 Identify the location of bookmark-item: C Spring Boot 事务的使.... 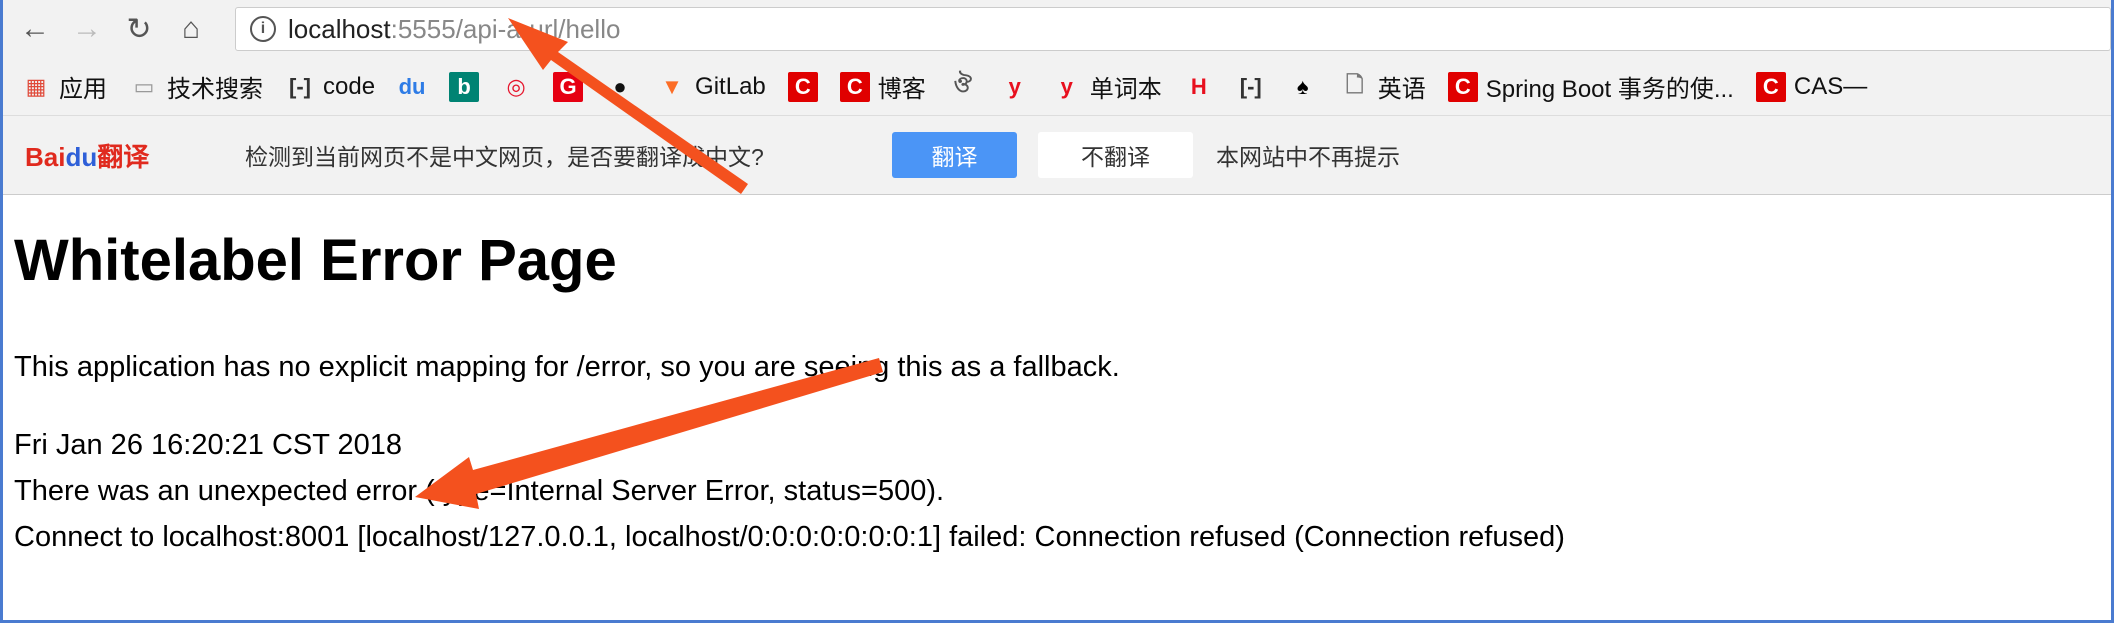
(1590, 86).